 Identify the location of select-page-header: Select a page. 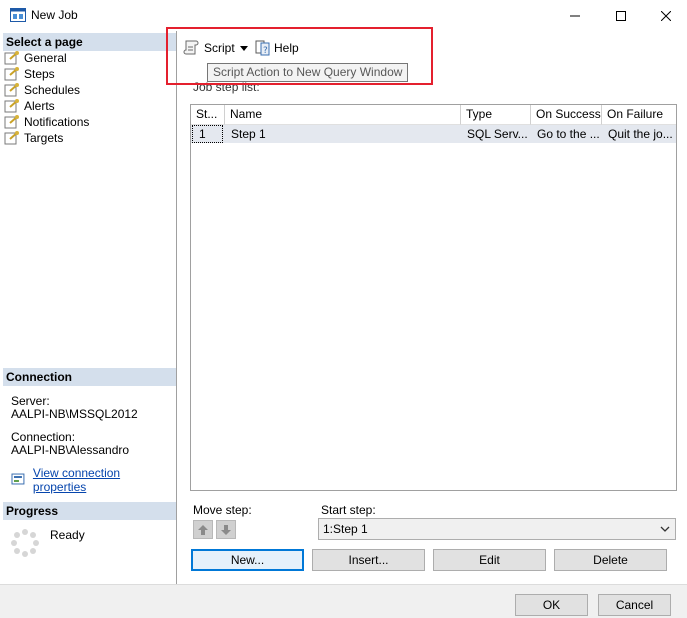
(89, 42).